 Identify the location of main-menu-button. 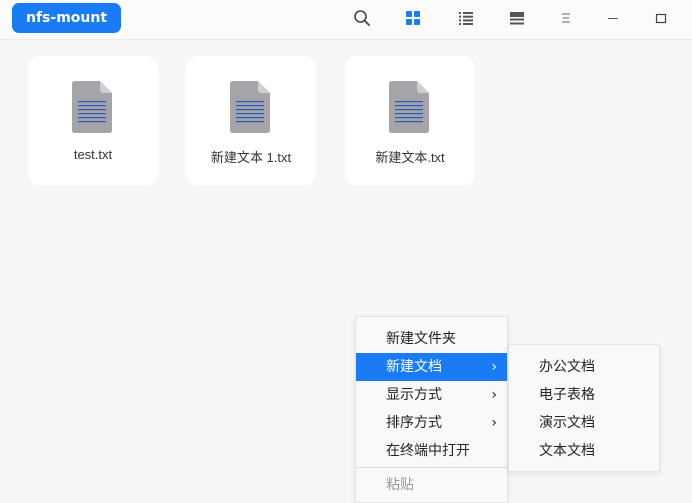
(566, 18).